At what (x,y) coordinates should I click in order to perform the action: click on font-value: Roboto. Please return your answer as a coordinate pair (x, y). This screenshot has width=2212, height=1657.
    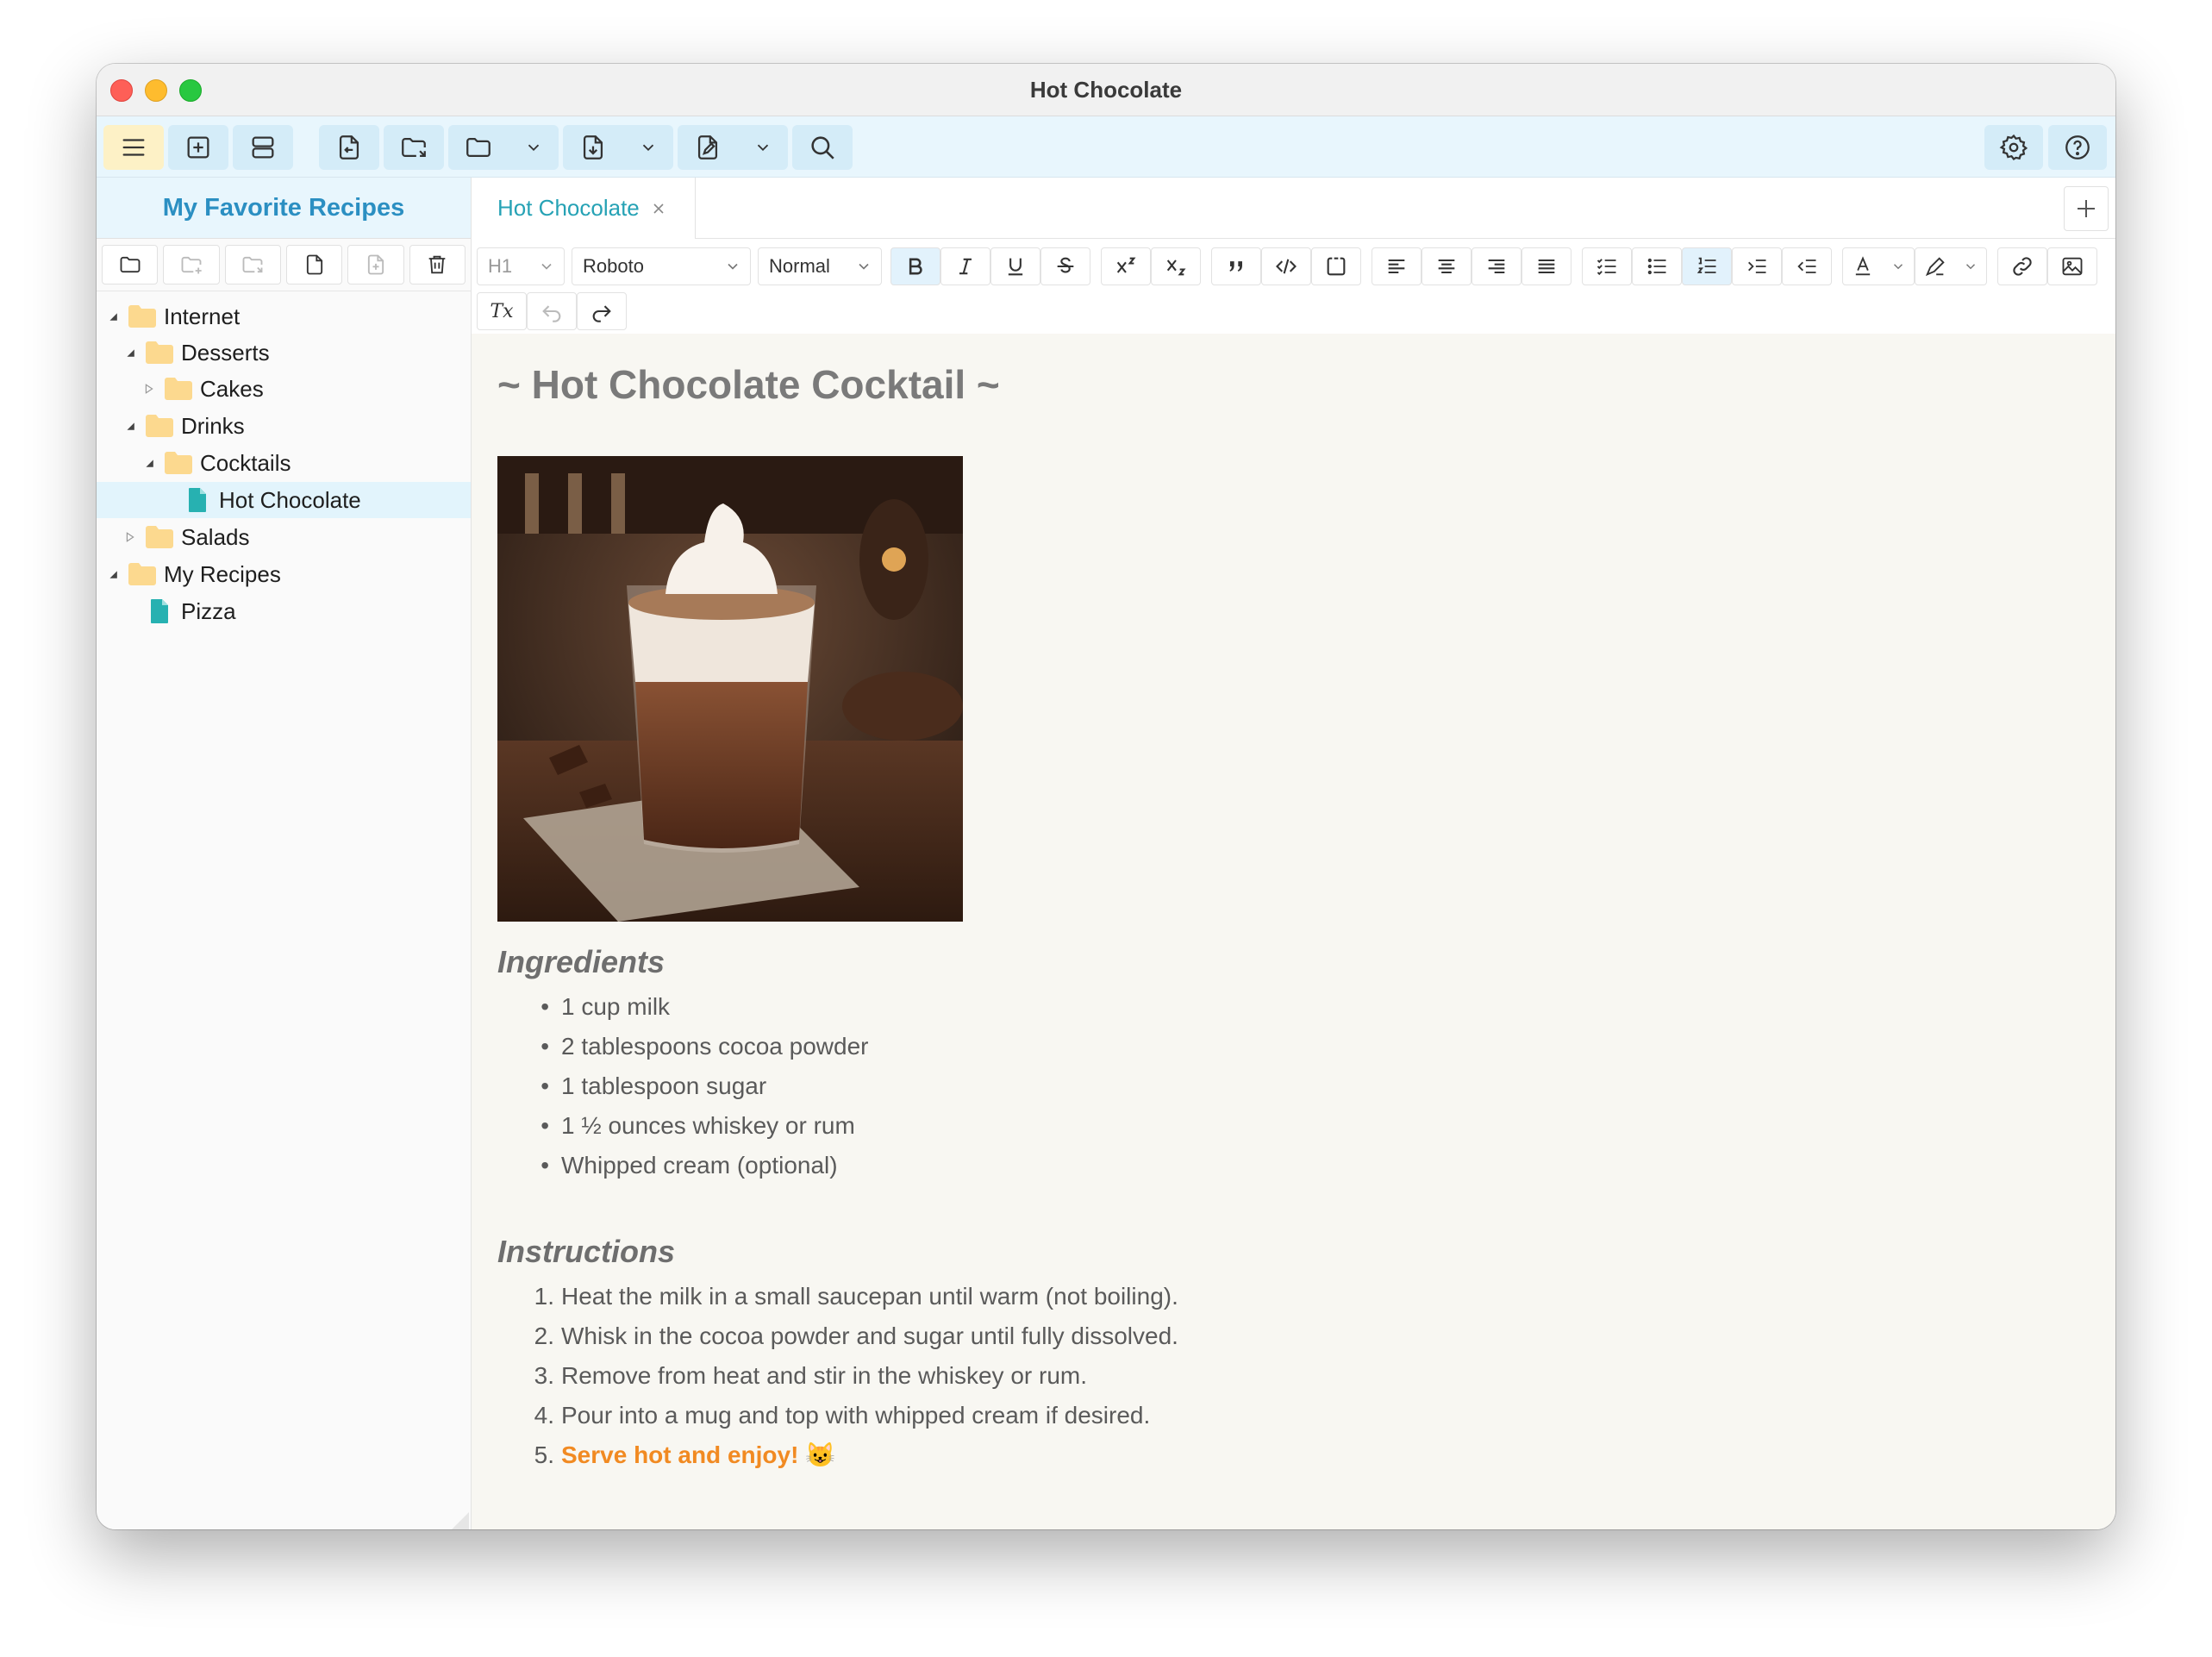
    Looking at the image, I should click on (613, 266).